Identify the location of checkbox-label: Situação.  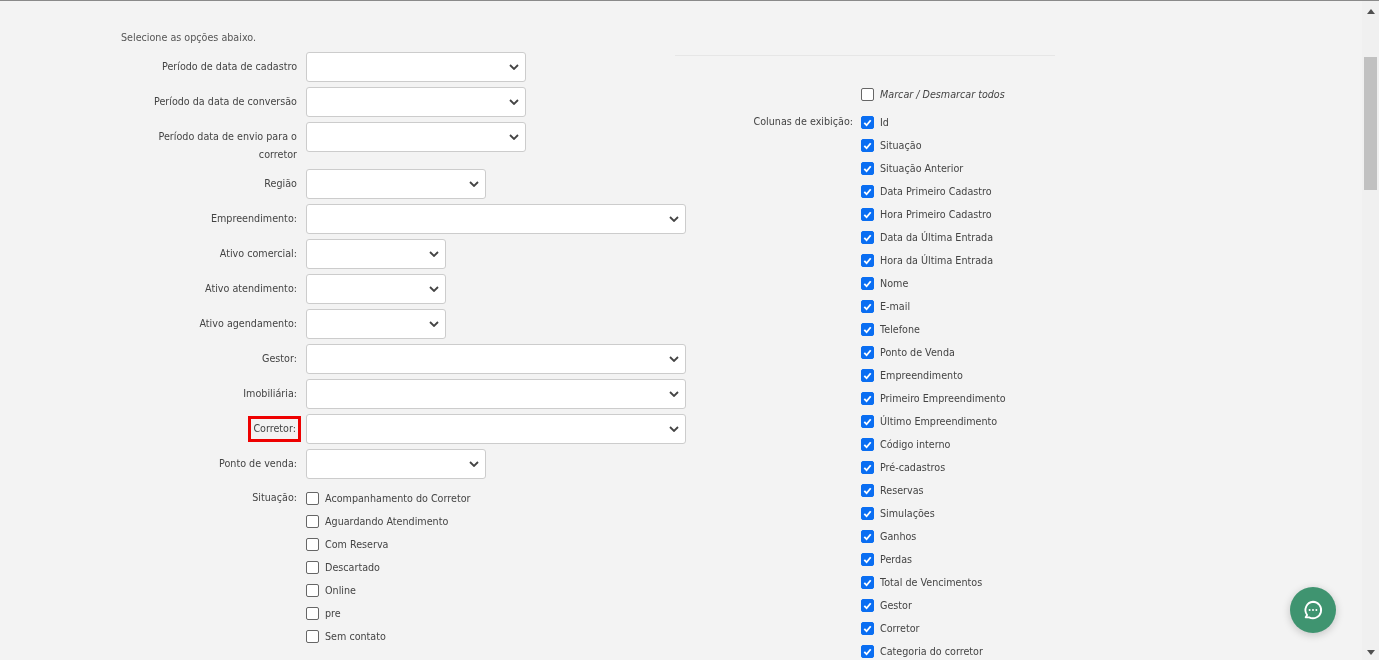
(901, 145).